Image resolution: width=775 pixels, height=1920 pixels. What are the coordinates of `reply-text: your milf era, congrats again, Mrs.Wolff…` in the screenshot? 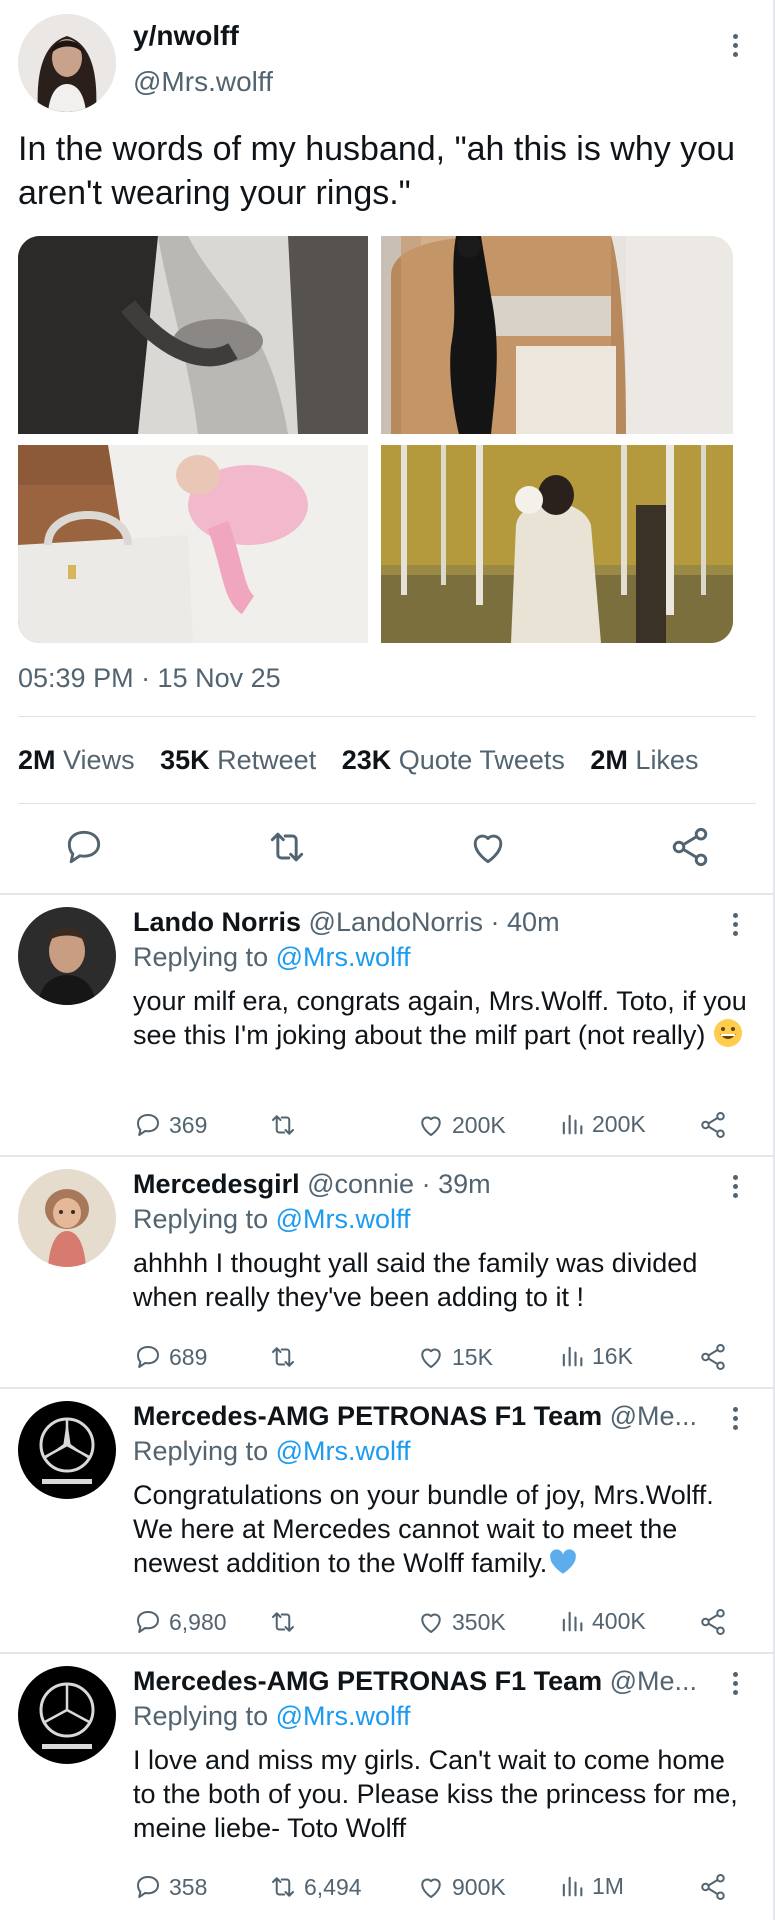 It's located at (443, 1020).